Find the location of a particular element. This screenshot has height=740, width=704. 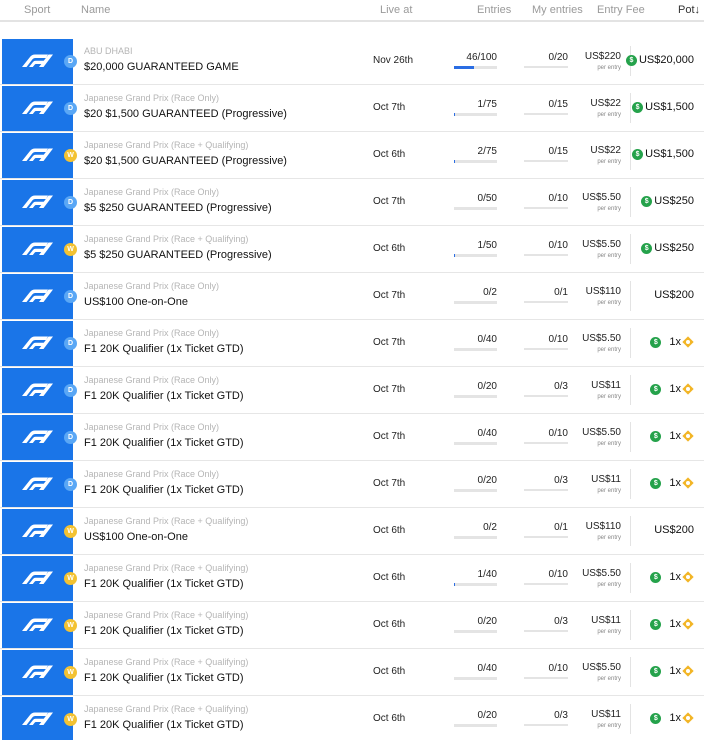

pot-column-header: Pot↓ is located at coordinates (689, 10).